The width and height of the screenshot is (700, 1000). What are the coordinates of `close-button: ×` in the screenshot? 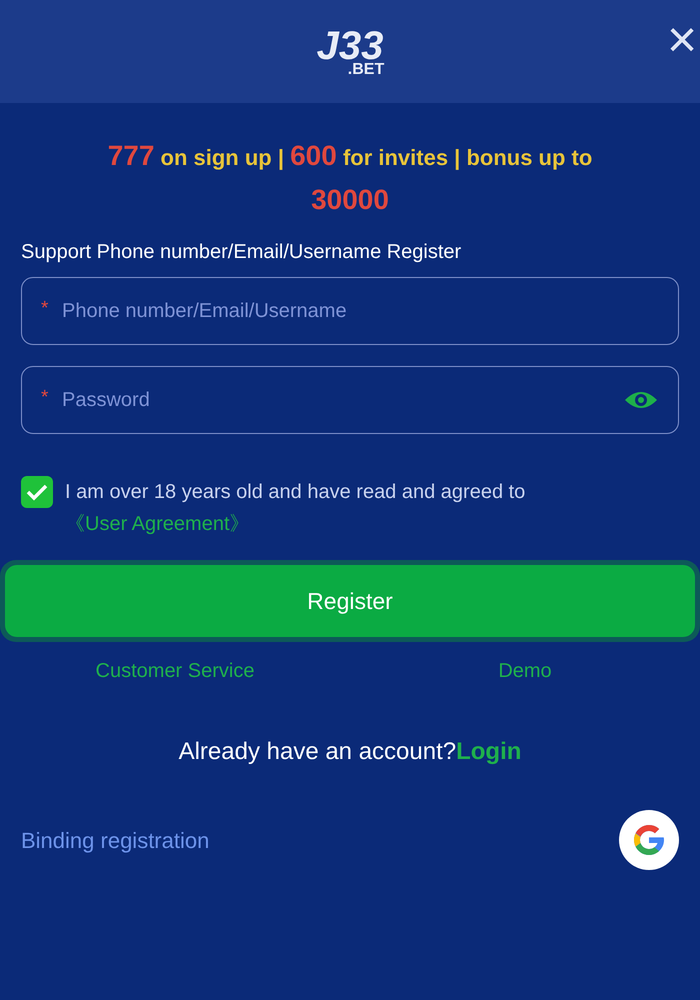 It's located at (682, 40).